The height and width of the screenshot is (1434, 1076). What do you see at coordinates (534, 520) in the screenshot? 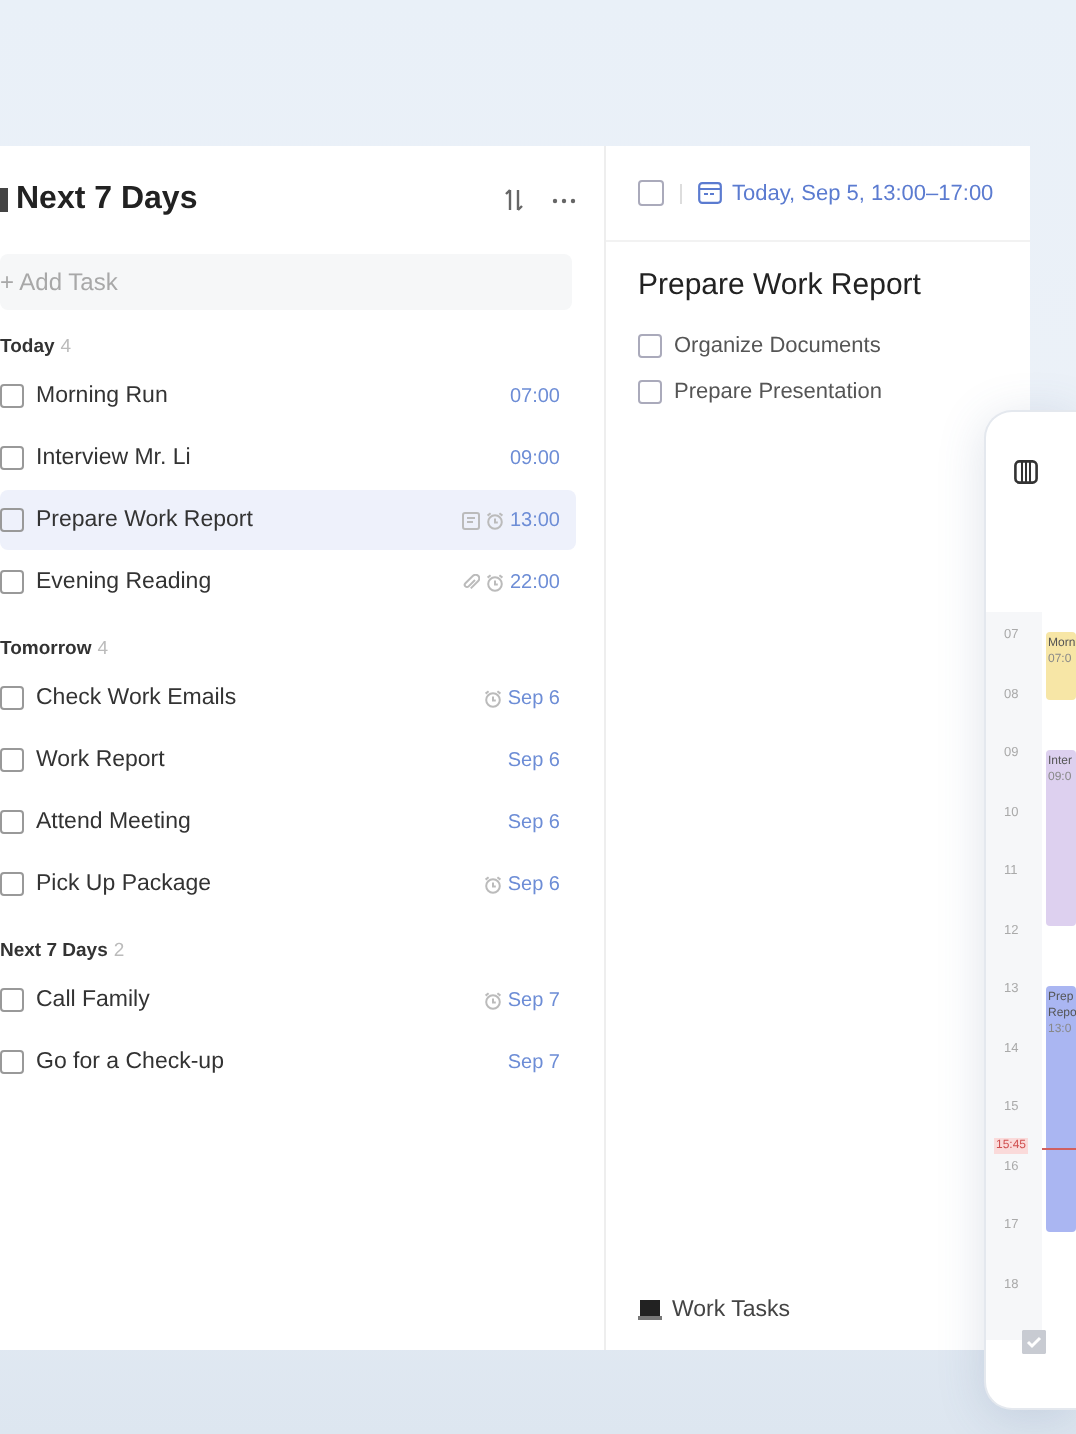
I see `due-date: 13:00` at bounding box center [534, 520].